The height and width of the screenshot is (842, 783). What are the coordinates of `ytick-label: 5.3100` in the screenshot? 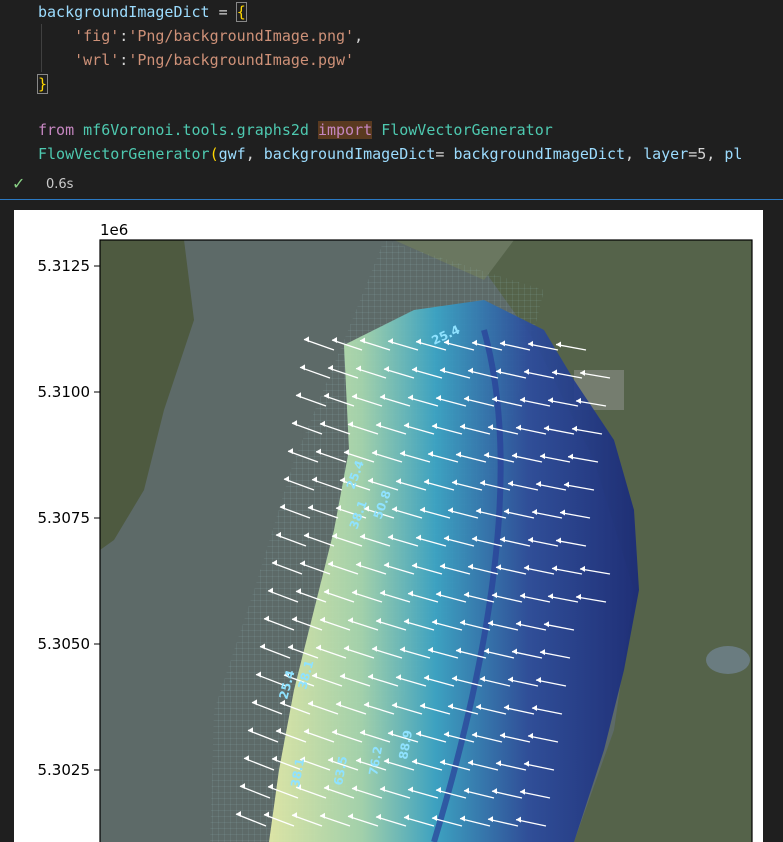 It's located at (64, 392).